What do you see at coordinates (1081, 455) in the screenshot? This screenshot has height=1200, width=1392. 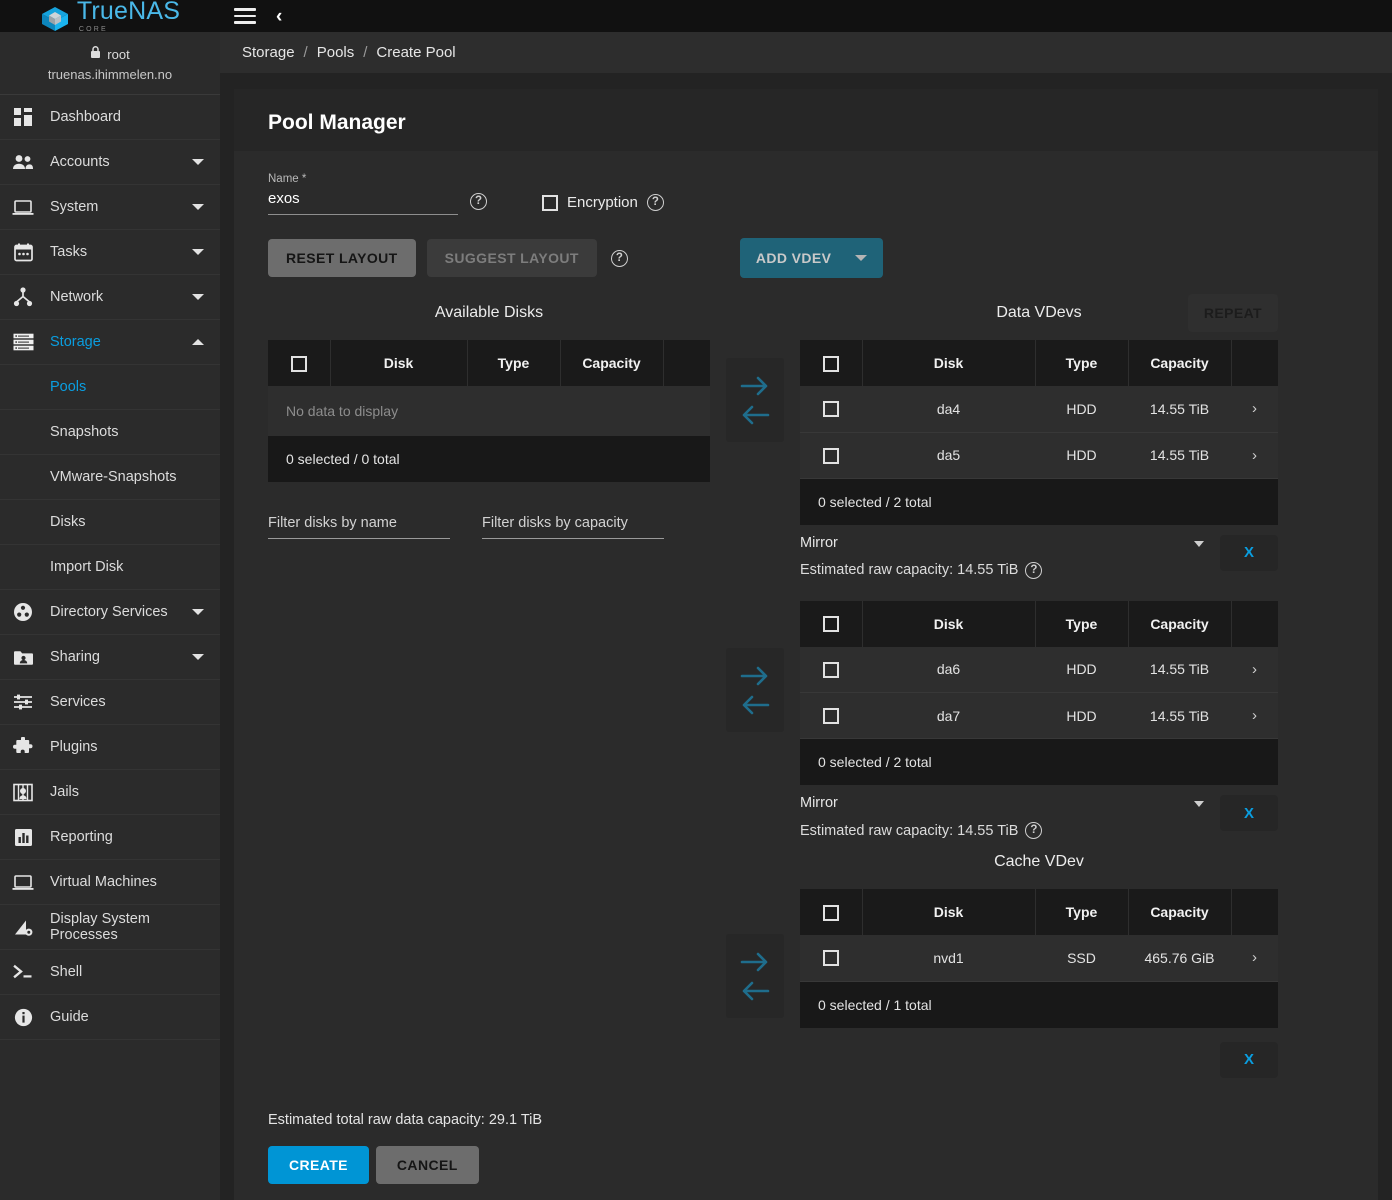 I see `cell-type: HDD` at bounding box center [1081, 455].